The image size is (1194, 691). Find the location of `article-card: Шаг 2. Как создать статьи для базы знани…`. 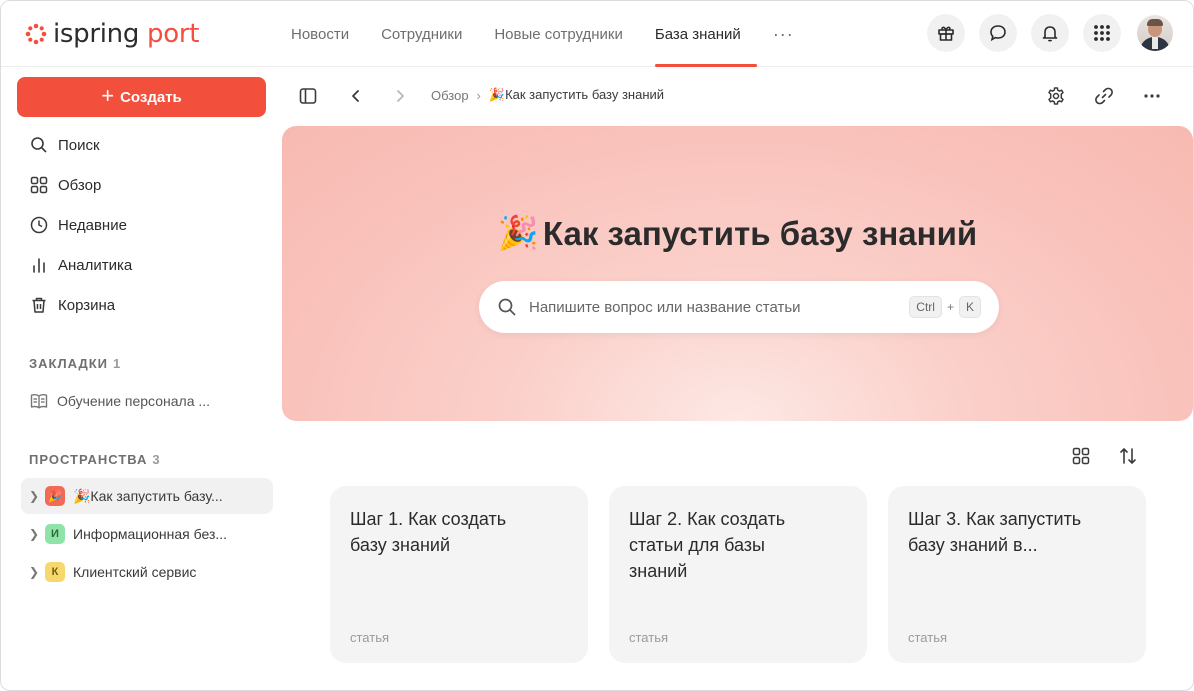

article-card: Шаг 2. Как создать статьи для базы знани… is located at coordinates (738, 574).